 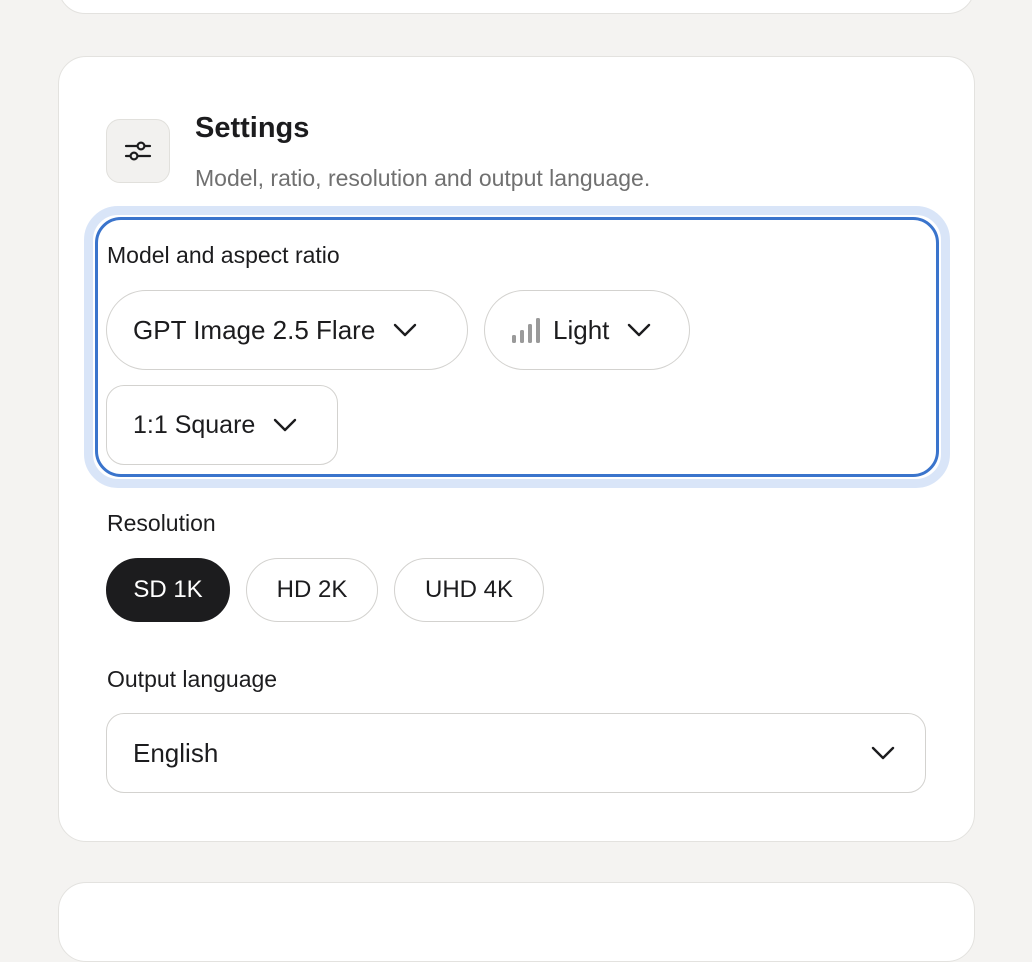 What do you see at coordinates (516, 922) in the screenshot?
I see `next-card` at bounding box center [516, 922].